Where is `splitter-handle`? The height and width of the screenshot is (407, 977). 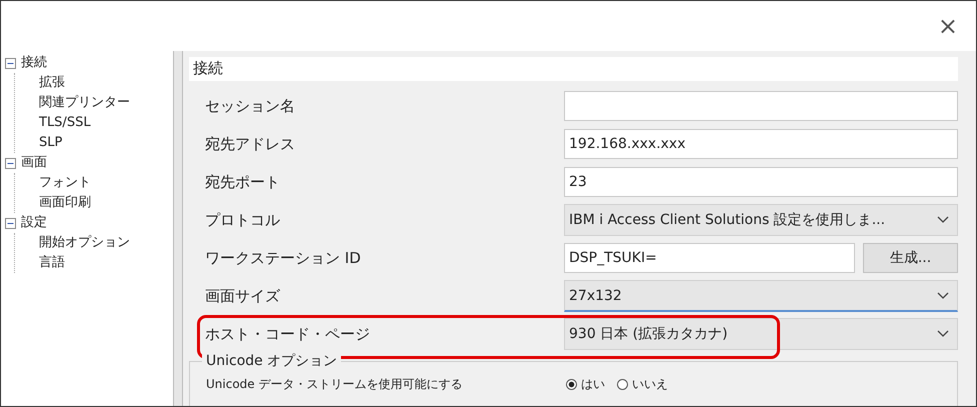 splitter-handle is located at coordinates (178, 228).